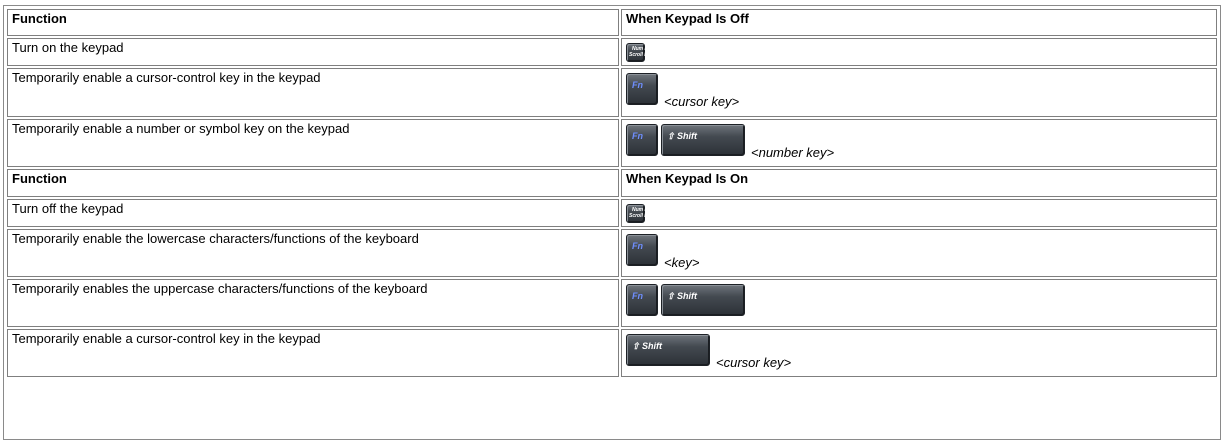 This screenshot has width=1225, height=444. I want to click on key-combination: ⇧ Shift <cursor key>, so click(919, 352).